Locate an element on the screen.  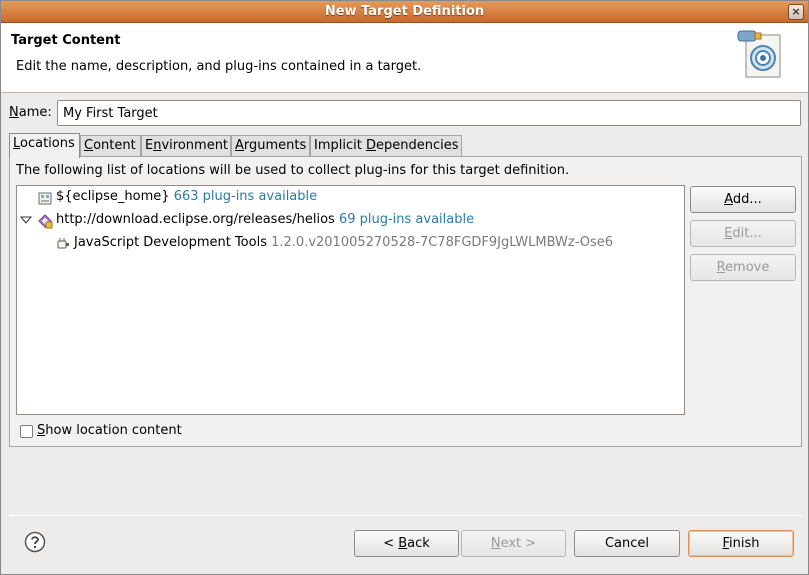
name-input is located at coordinates (429, 113).